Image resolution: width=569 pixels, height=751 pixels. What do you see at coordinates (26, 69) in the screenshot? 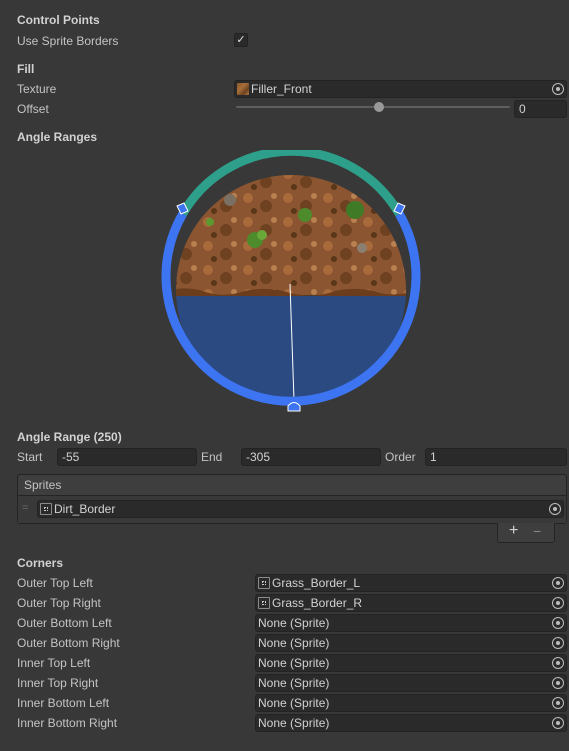
I see `fill-header: Fill` at bounding box center [26, 69].